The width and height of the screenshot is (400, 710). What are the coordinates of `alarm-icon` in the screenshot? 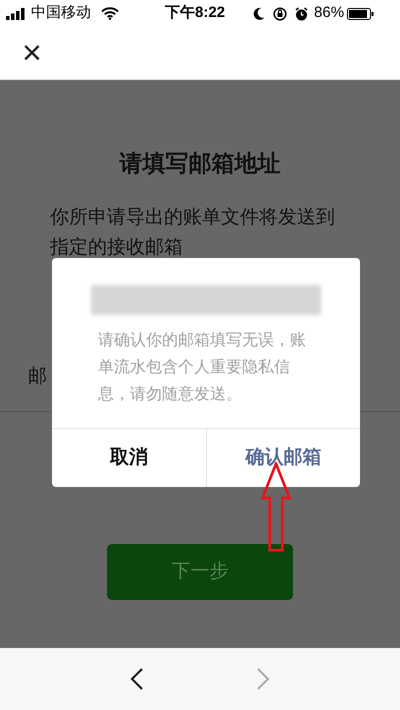 It's located at (301, 13).